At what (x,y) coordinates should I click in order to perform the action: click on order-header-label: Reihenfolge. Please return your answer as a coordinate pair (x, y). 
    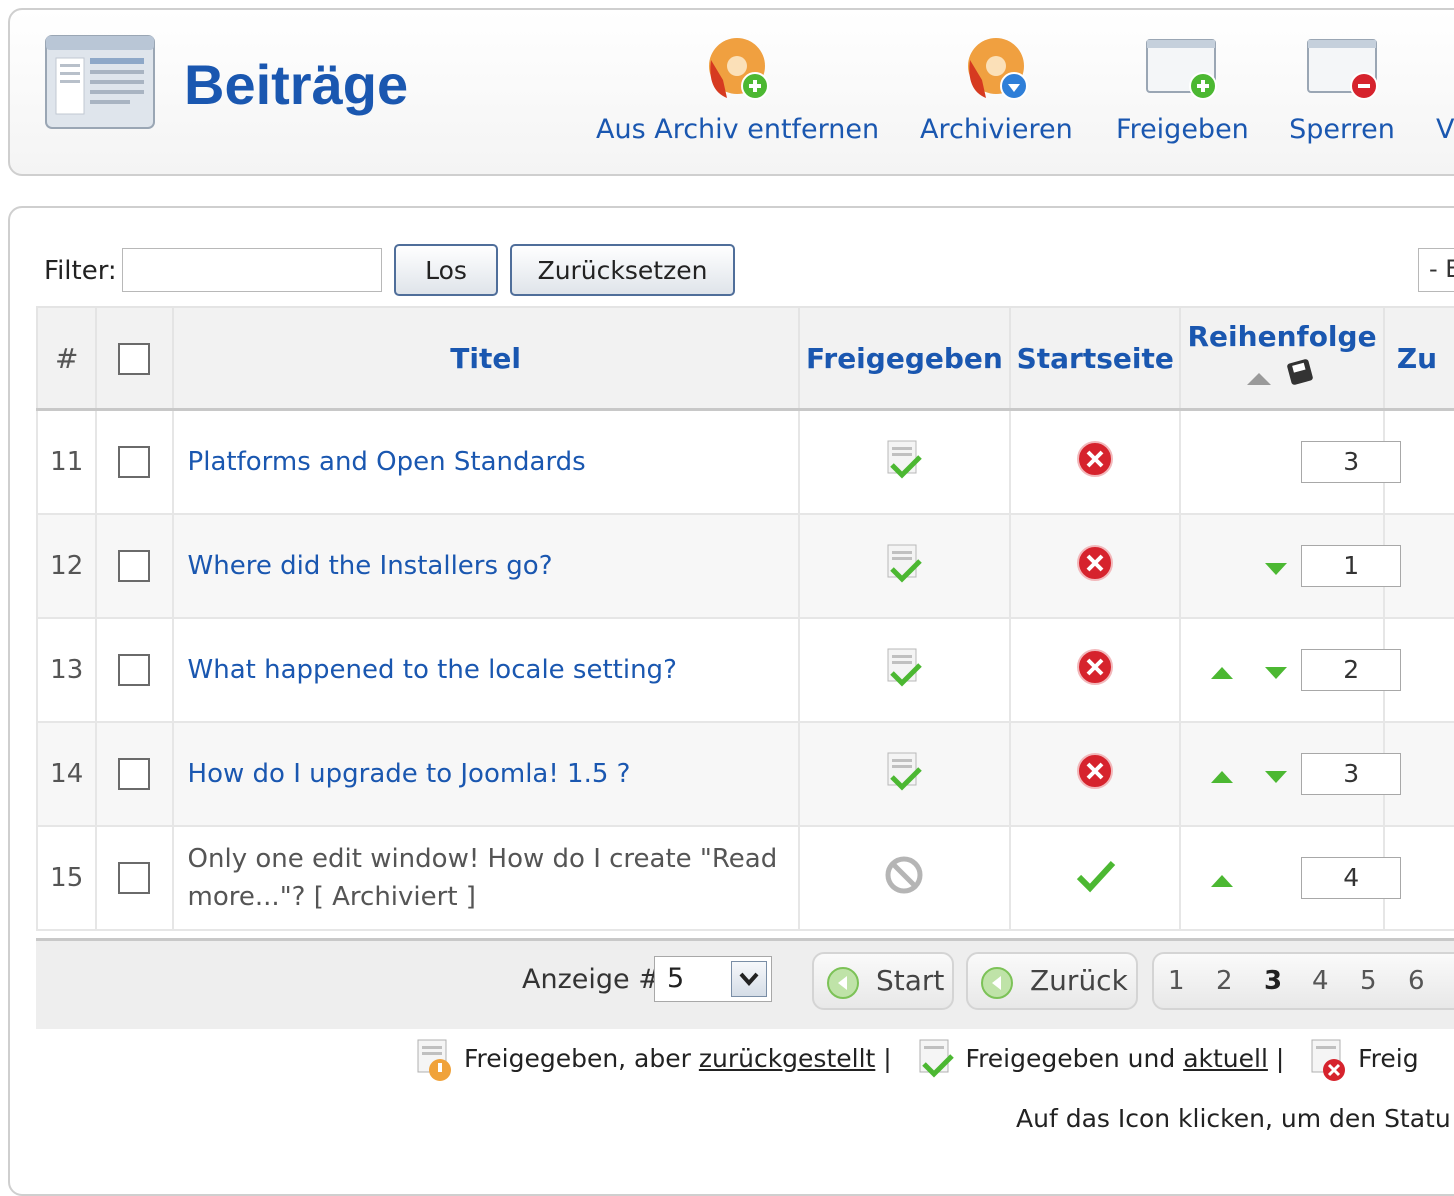
    Looking at the image, I should click on (1282, 336).